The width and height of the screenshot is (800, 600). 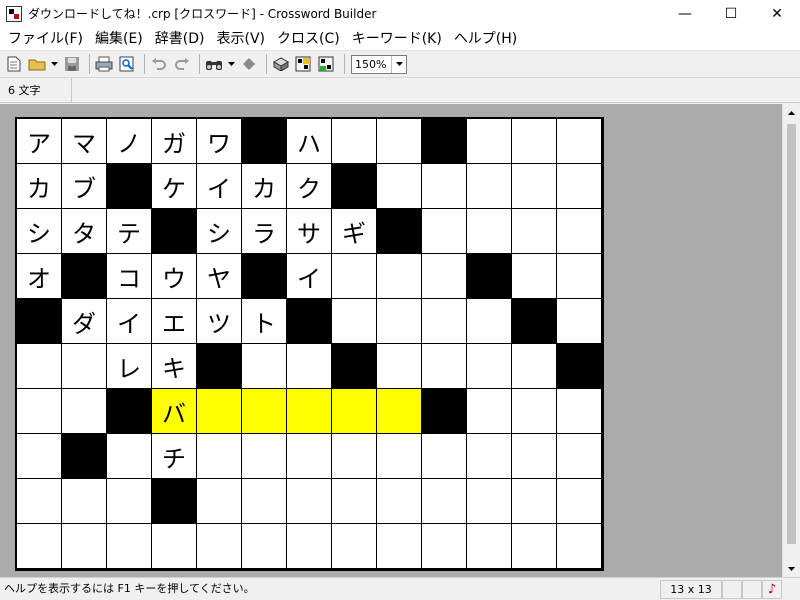 What do you see at coordinates (219, 231) in the screenshot?
I see `grid-cell: シ` at bounding box center [219, 231].